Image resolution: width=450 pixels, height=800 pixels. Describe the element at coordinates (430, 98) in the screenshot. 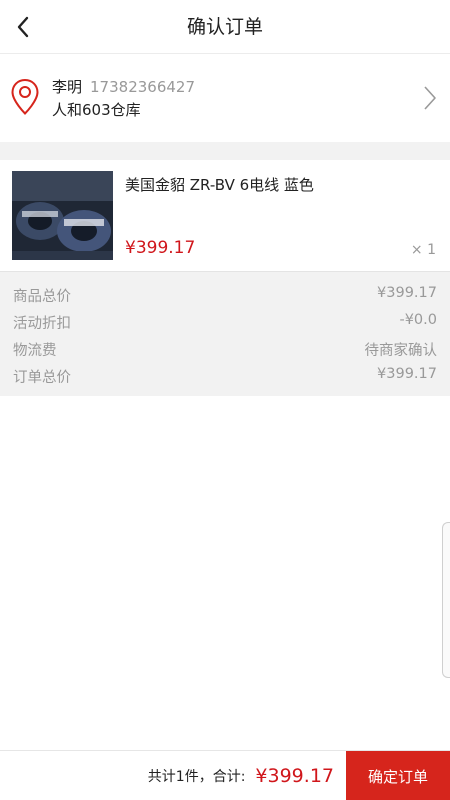

I see `chevron-right-icon` at that location.